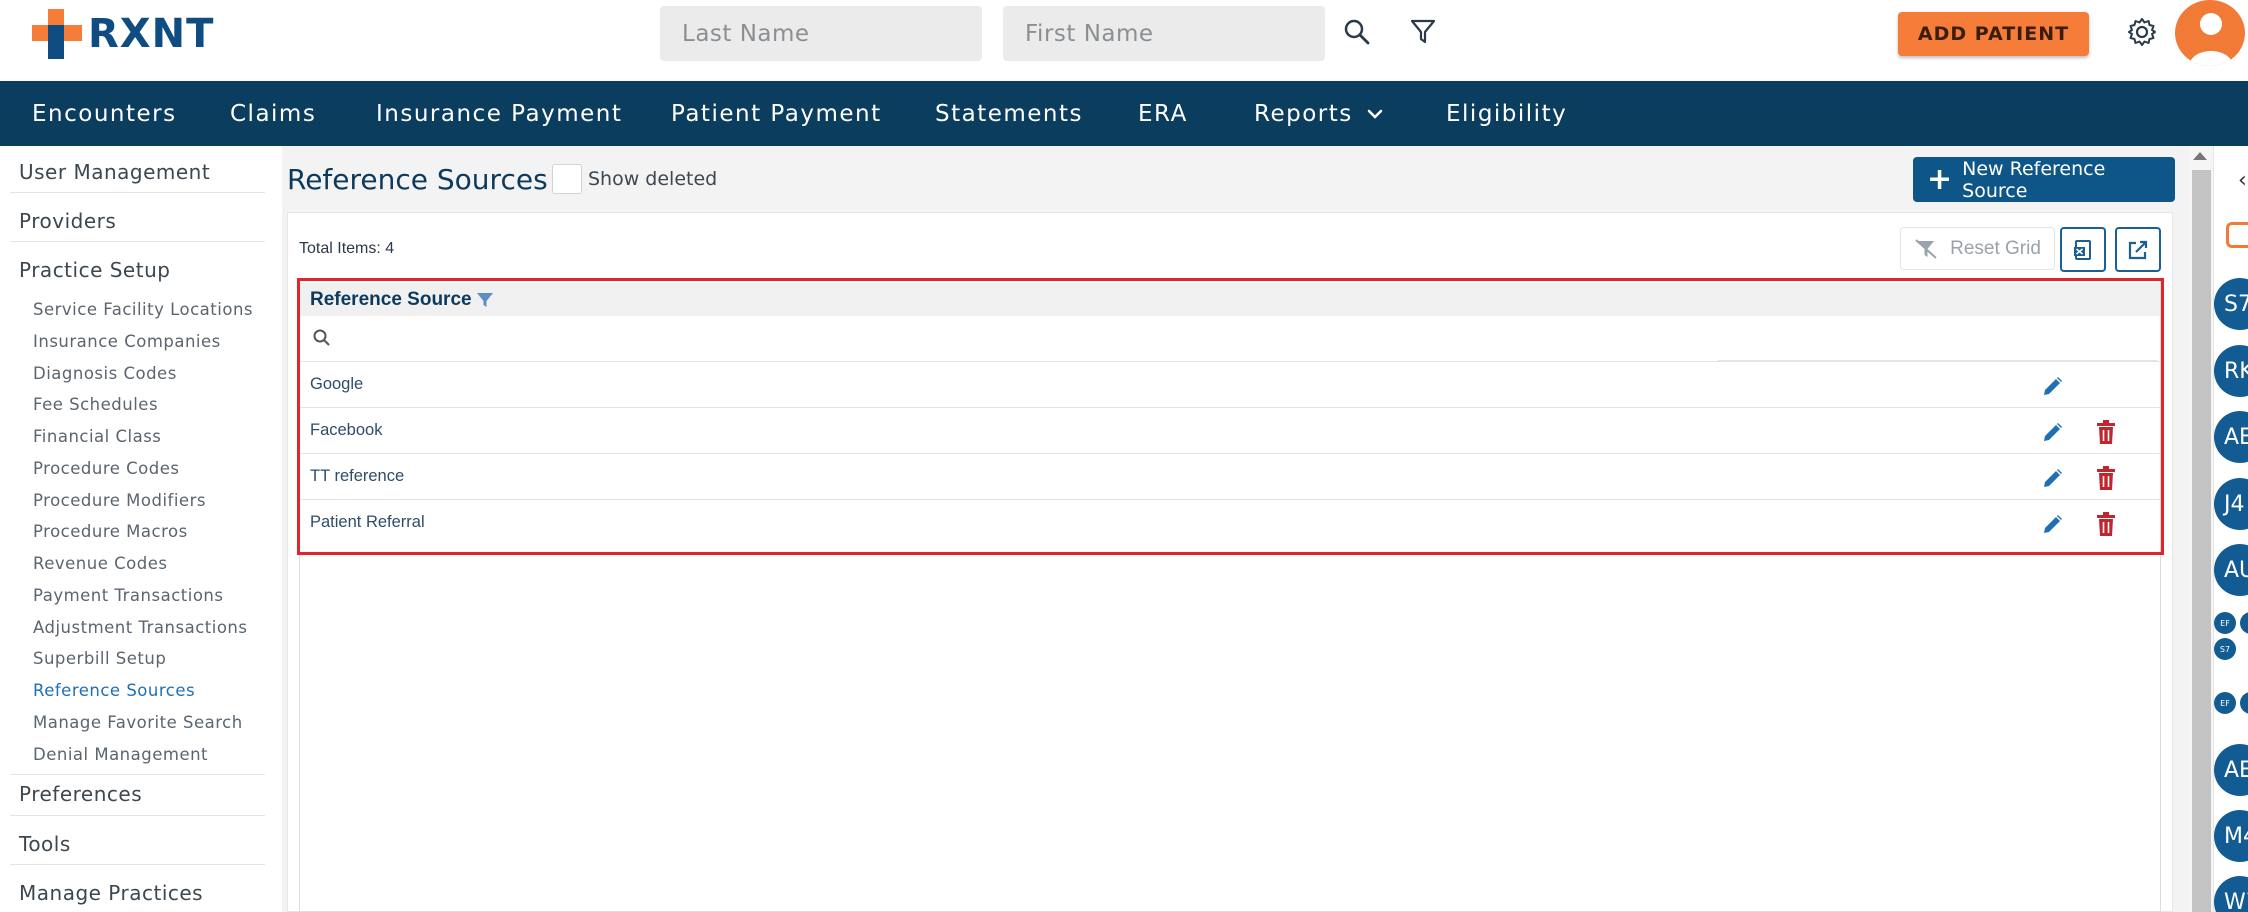 The width and height of the screenshot is (2248, 912). What do you see at coordinates (94, 270) in the screenshot?
I see `sidebar-practice-setup: Practice Setup` at bounding box center [94, 270].